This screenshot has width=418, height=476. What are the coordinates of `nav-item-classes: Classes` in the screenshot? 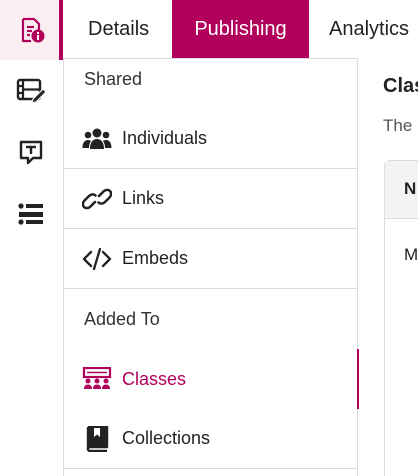 It's located at (212, 379).